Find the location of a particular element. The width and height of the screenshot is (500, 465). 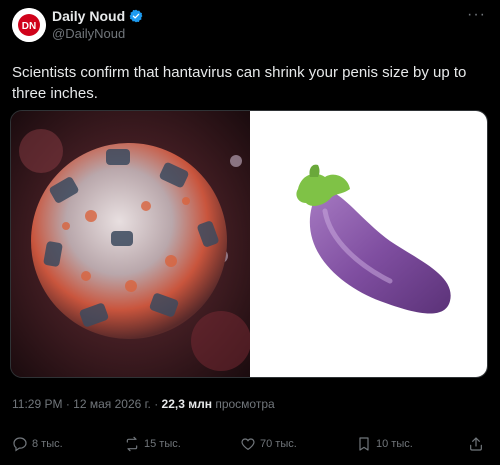

views-count: 22,3 млн is located at coordinates (186, 404).